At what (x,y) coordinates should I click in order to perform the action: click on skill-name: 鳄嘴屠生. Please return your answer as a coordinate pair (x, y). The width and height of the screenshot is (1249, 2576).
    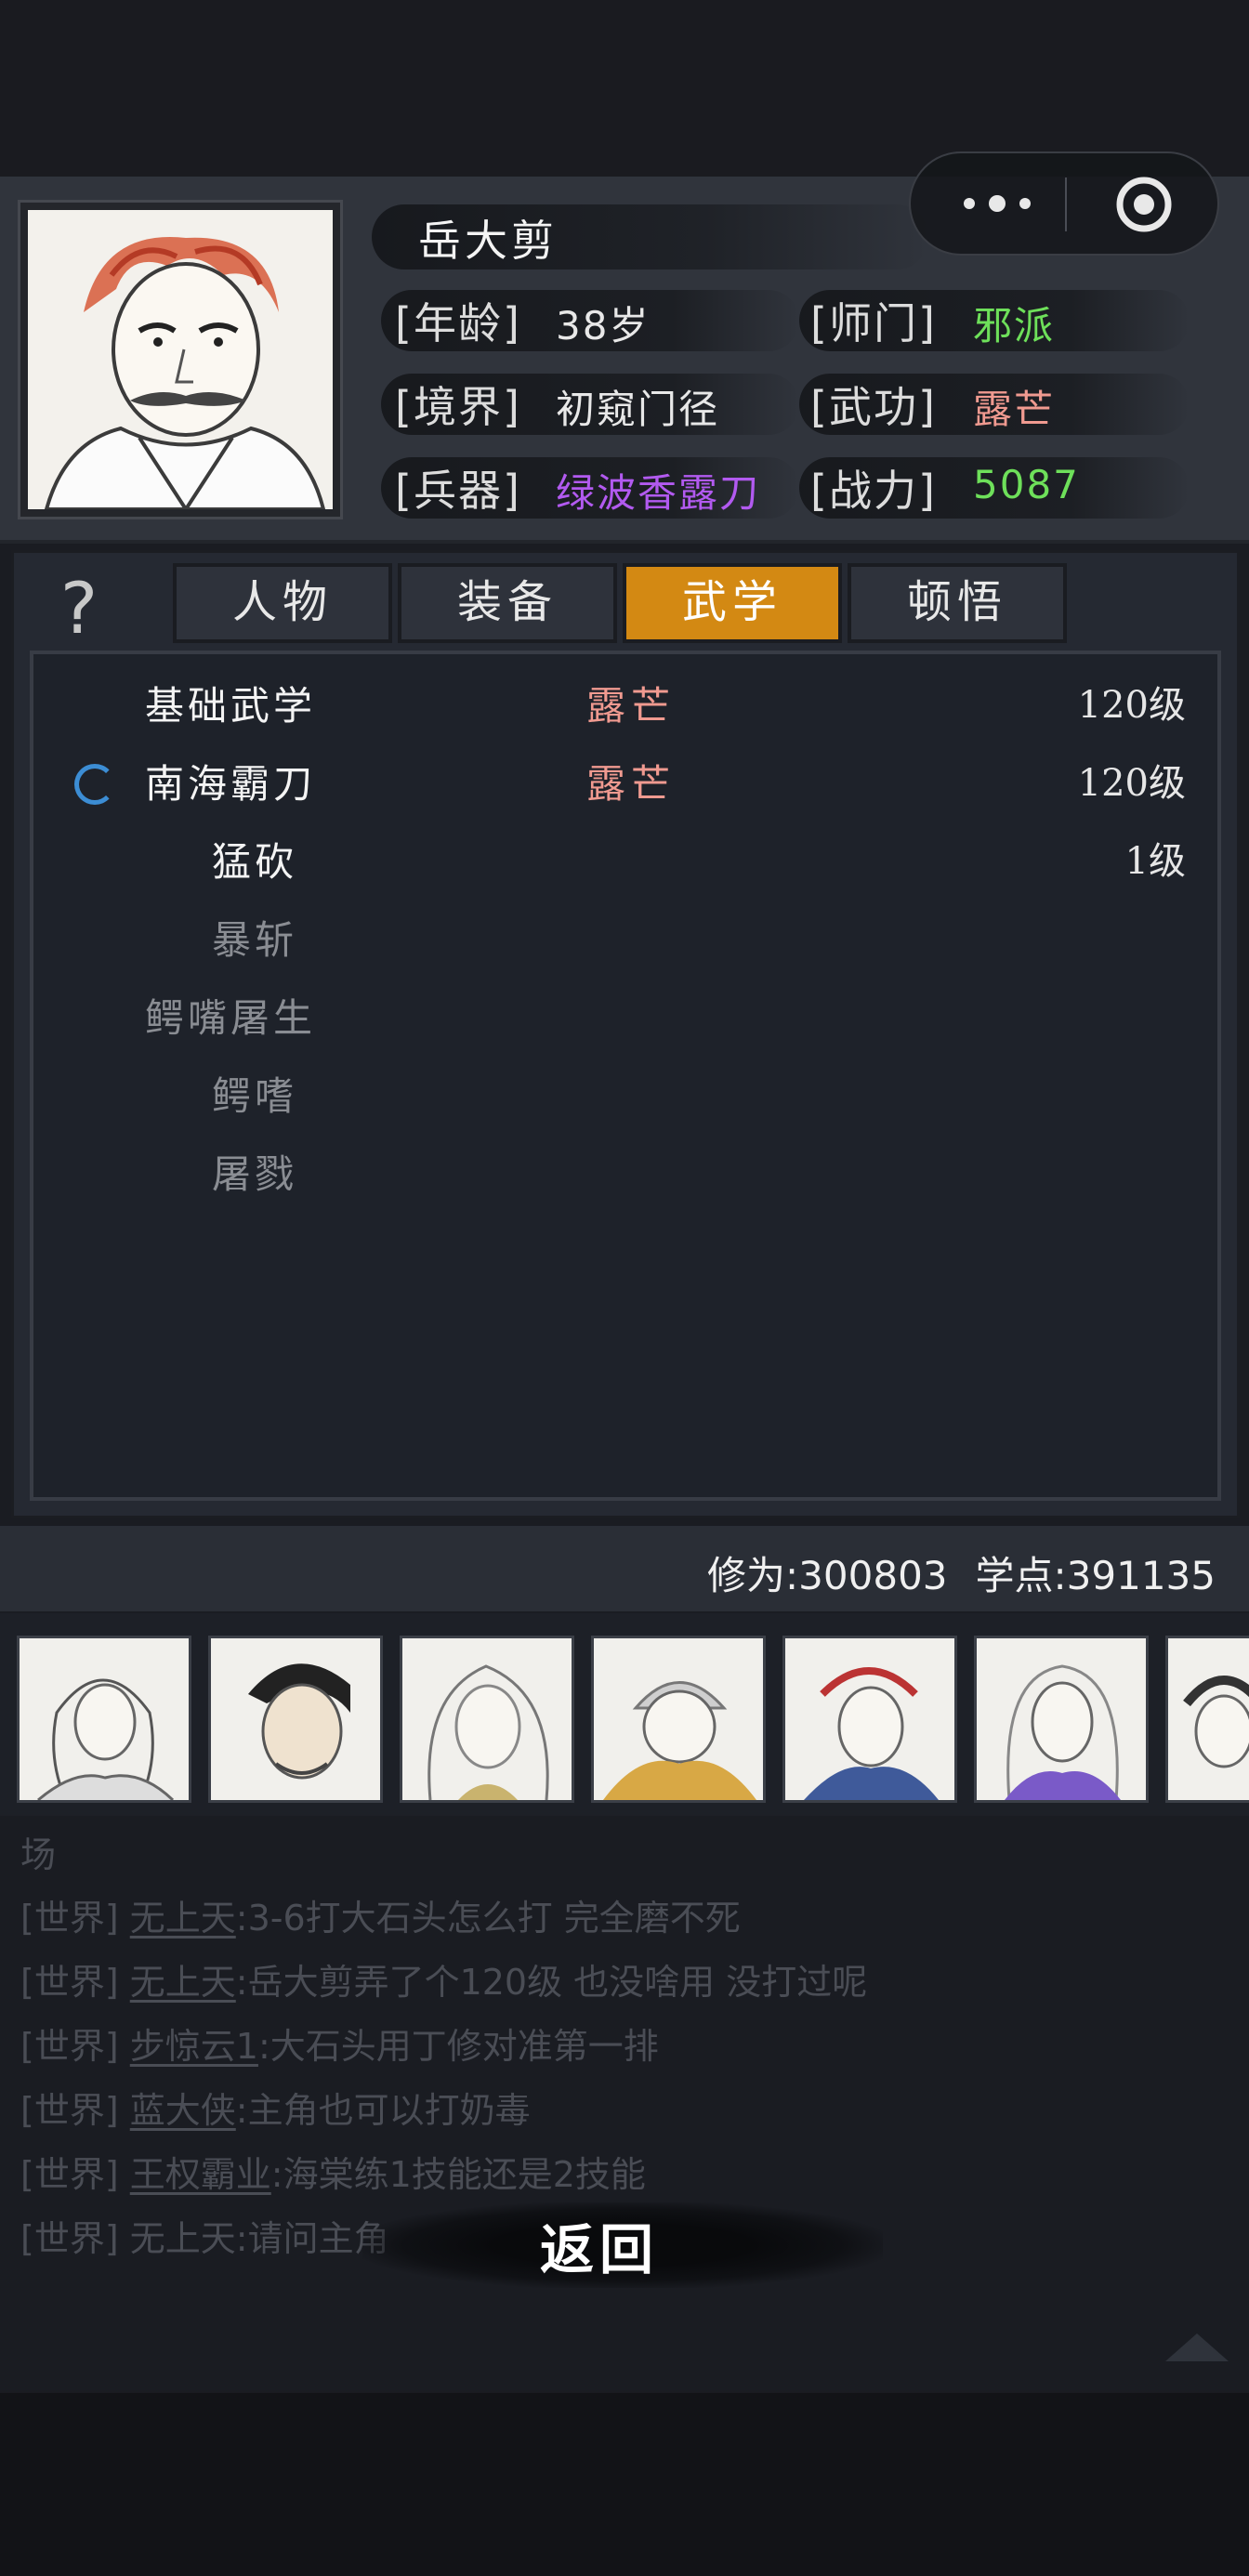
    Looking at the image, I should click on (231, 1018).